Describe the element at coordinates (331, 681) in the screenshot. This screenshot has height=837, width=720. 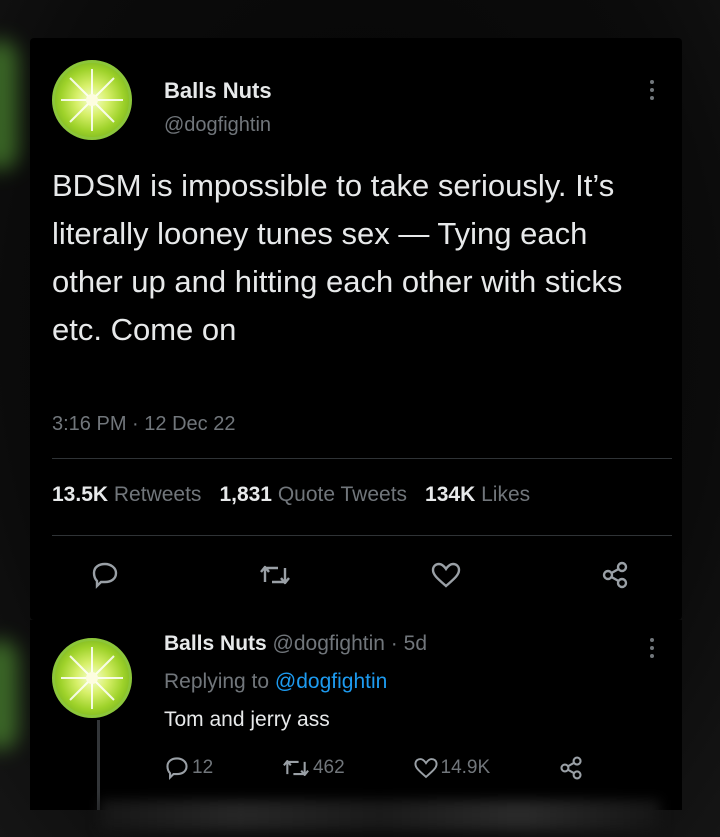
I see `replying-handle-link: @dogfightin` at that location.